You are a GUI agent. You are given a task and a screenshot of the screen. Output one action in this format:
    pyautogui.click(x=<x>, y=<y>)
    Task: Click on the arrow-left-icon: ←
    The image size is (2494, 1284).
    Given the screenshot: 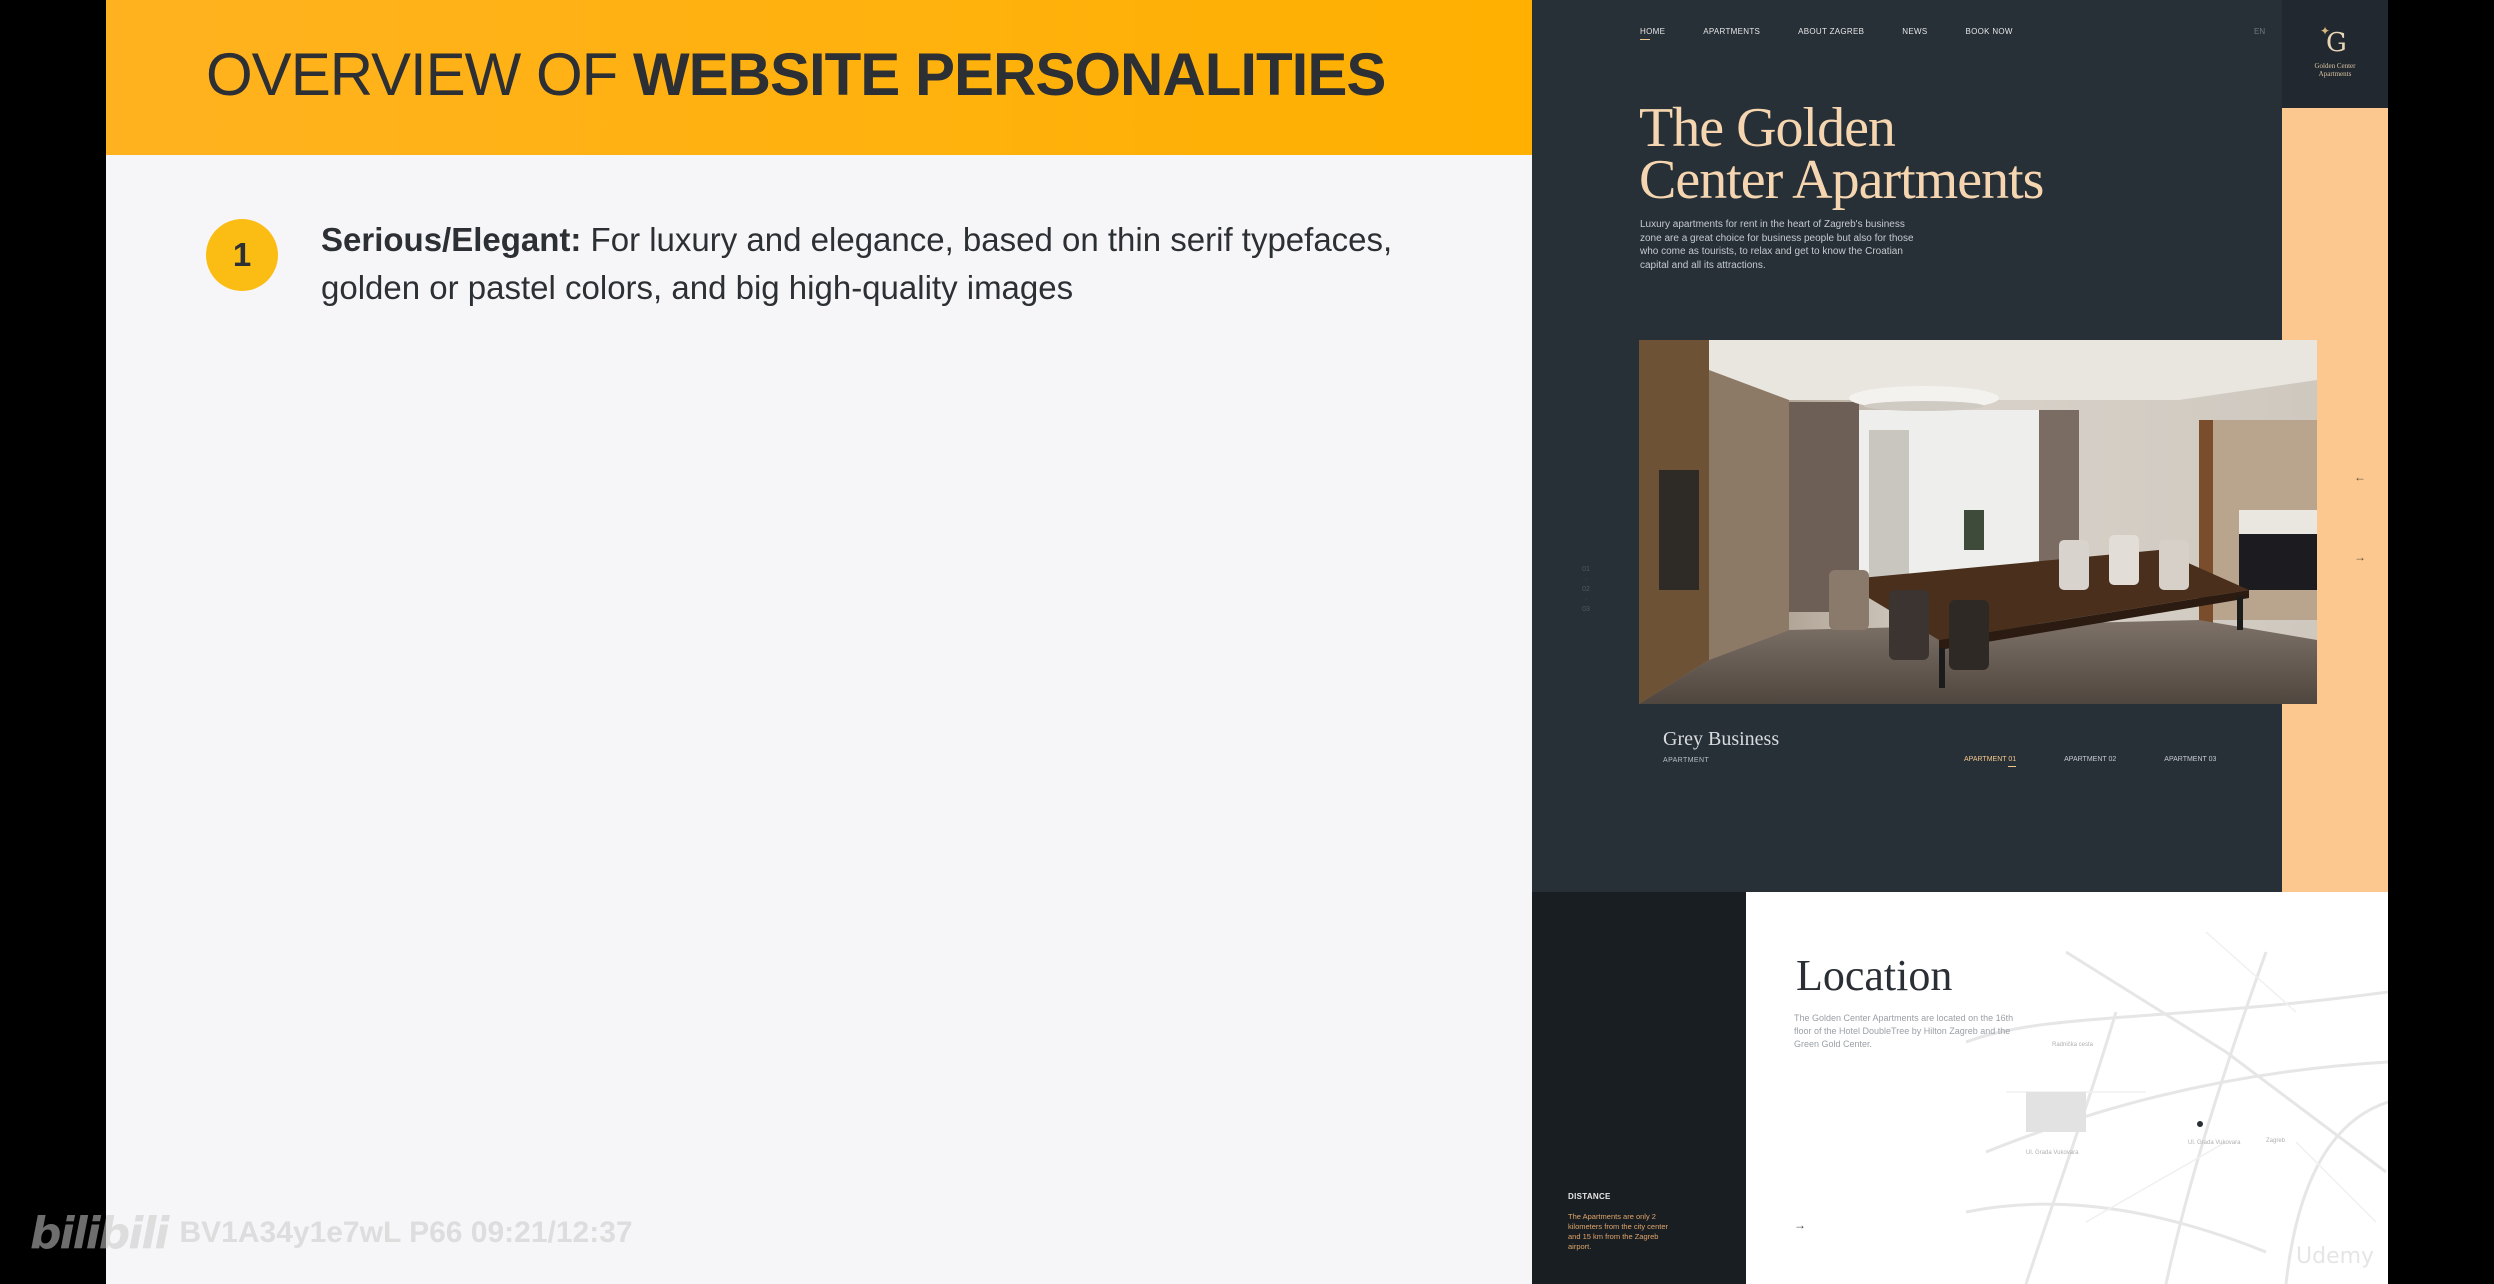 What is the action you would take?
    pyautogui.click(x=2360, y=477)
    